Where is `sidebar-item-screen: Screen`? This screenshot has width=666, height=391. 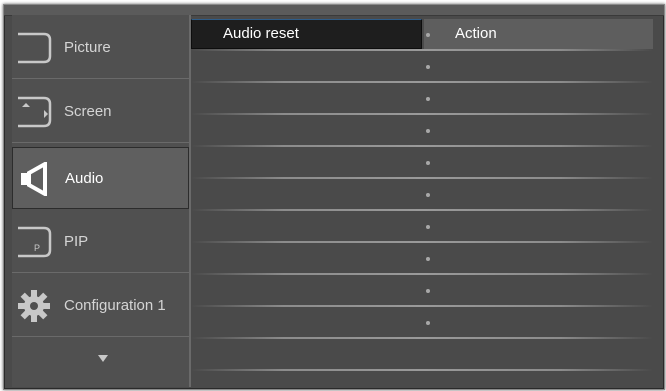 sidebar-item-screen: Screen is located at coordinates (100, 112).